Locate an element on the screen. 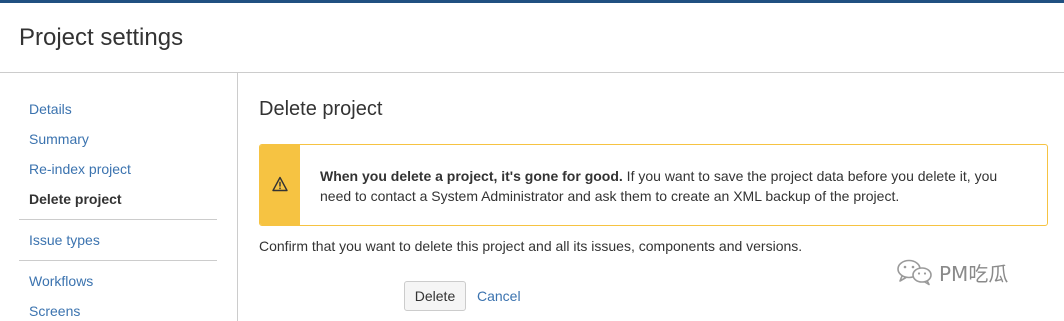 The height and width of the screenshot is (321, 1064). delete-button: Delete is located at coordinates (435, 296).